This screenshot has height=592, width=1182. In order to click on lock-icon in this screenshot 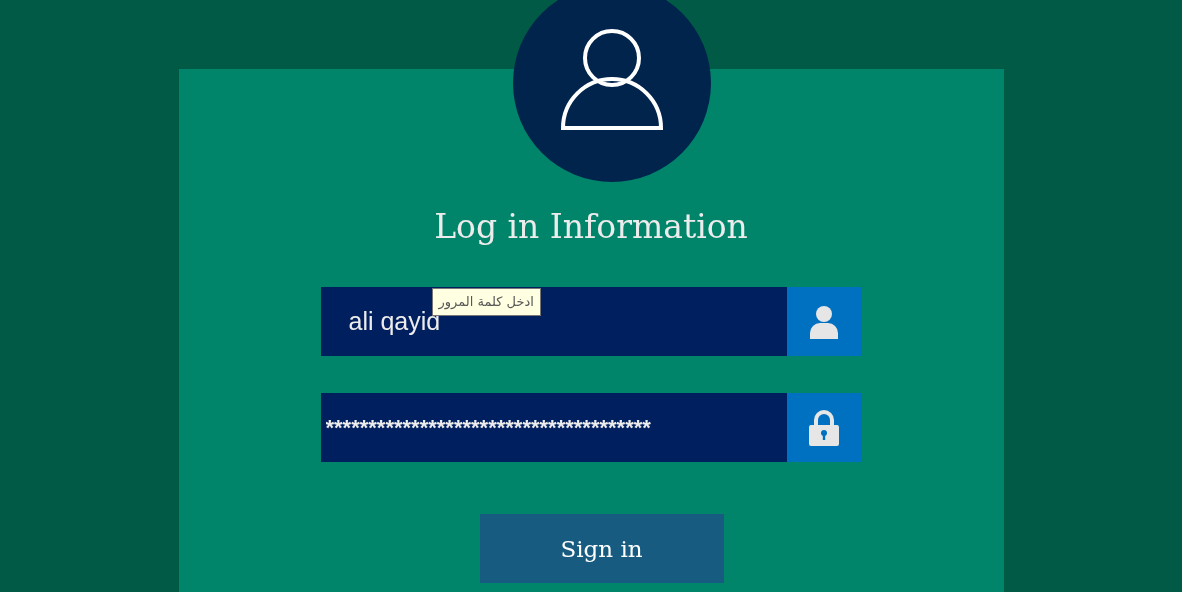, I will do `click(824, 427)`.